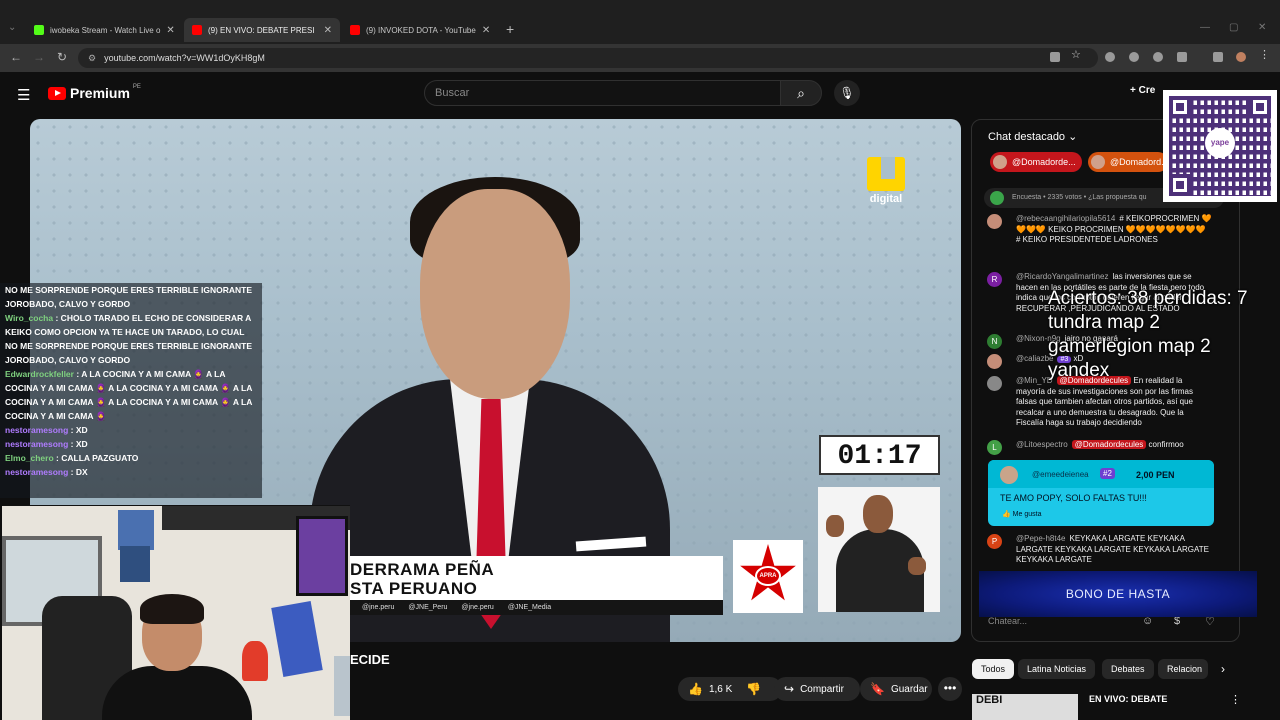 This screenshot has width=1280, height=720. Describe the element at coordinates (378, 607) in the screenshot. I see `instagram-handle: @jne.peru` at that location.